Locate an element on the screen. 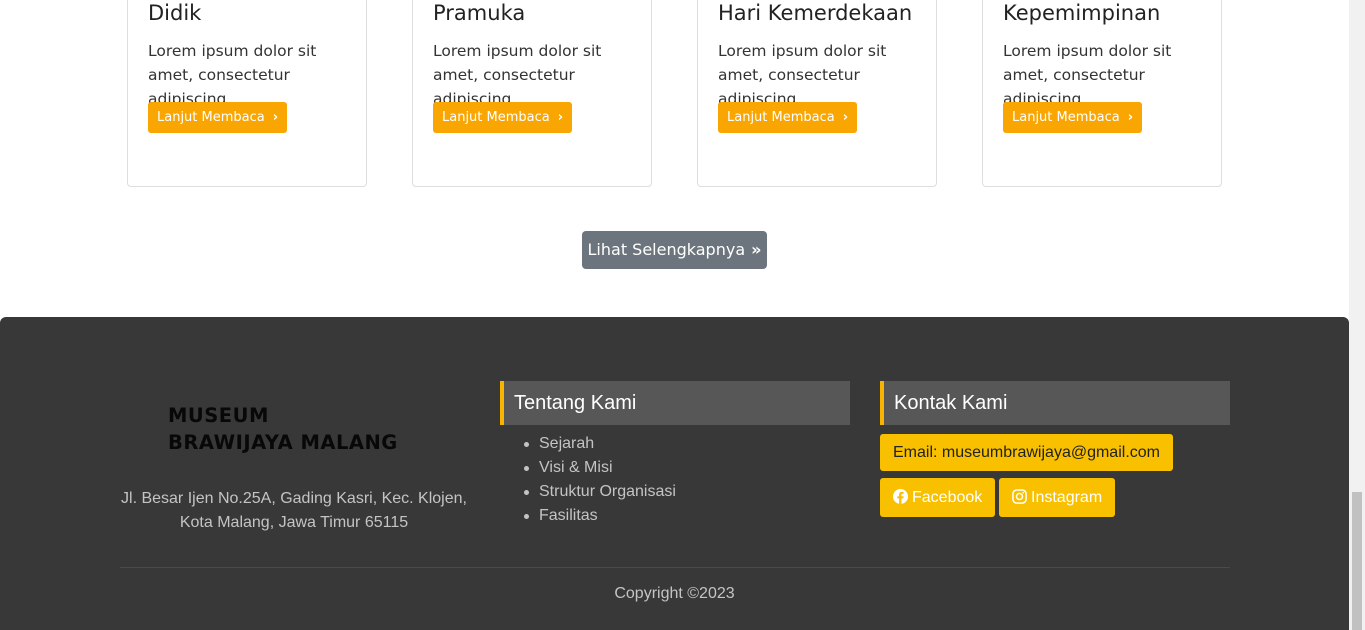 The image size is (1365, 630). instagram-button: Instagram is located at coordinates (1057, 498).